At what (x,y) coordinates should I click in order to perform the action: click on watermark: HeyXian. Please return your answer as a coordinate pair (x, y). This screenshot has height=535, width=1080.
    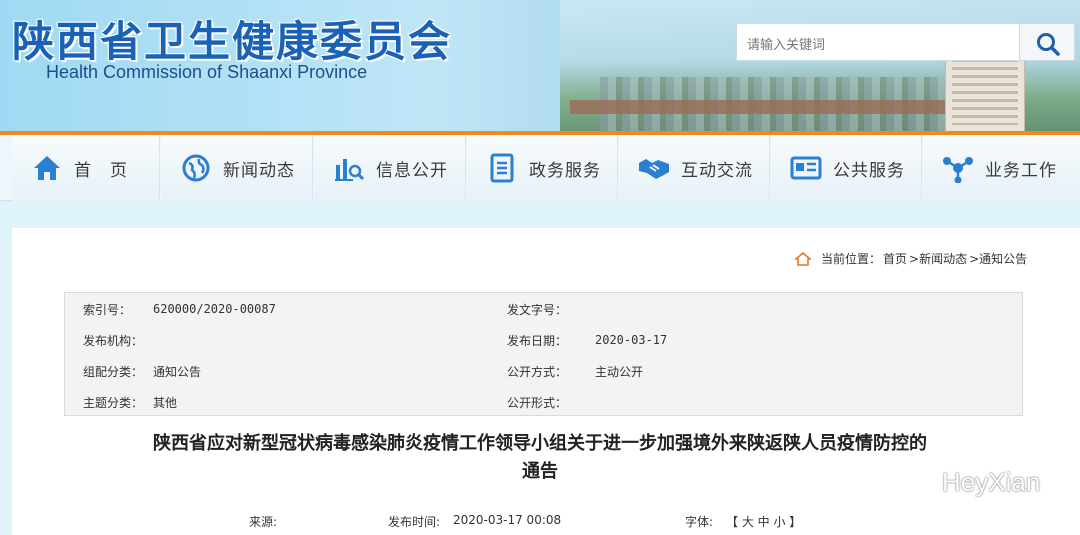
    Looking at the image, I should click on (964, 482).